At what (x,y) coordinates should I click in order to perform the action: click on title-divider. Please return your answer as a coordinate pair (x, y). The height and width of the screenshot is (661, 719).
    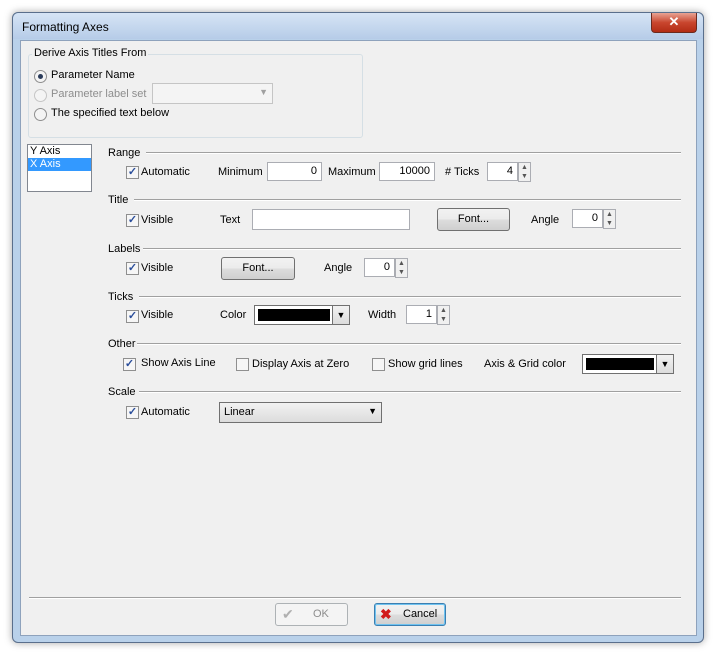
    Looking at the image, I should click on (407, 200).